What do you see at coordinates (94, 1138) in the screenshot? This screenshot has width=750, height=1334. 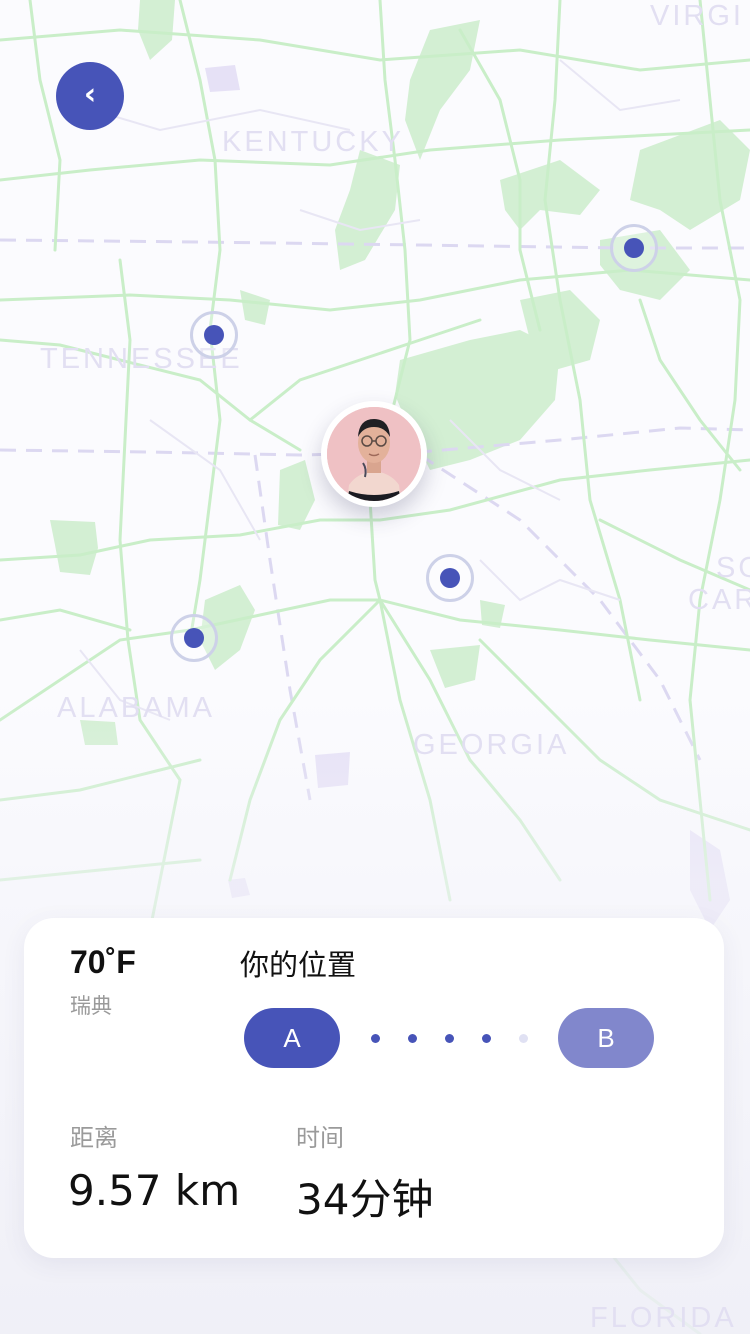 I see `distance-label: 距离` at bounding box center [94, 1138].